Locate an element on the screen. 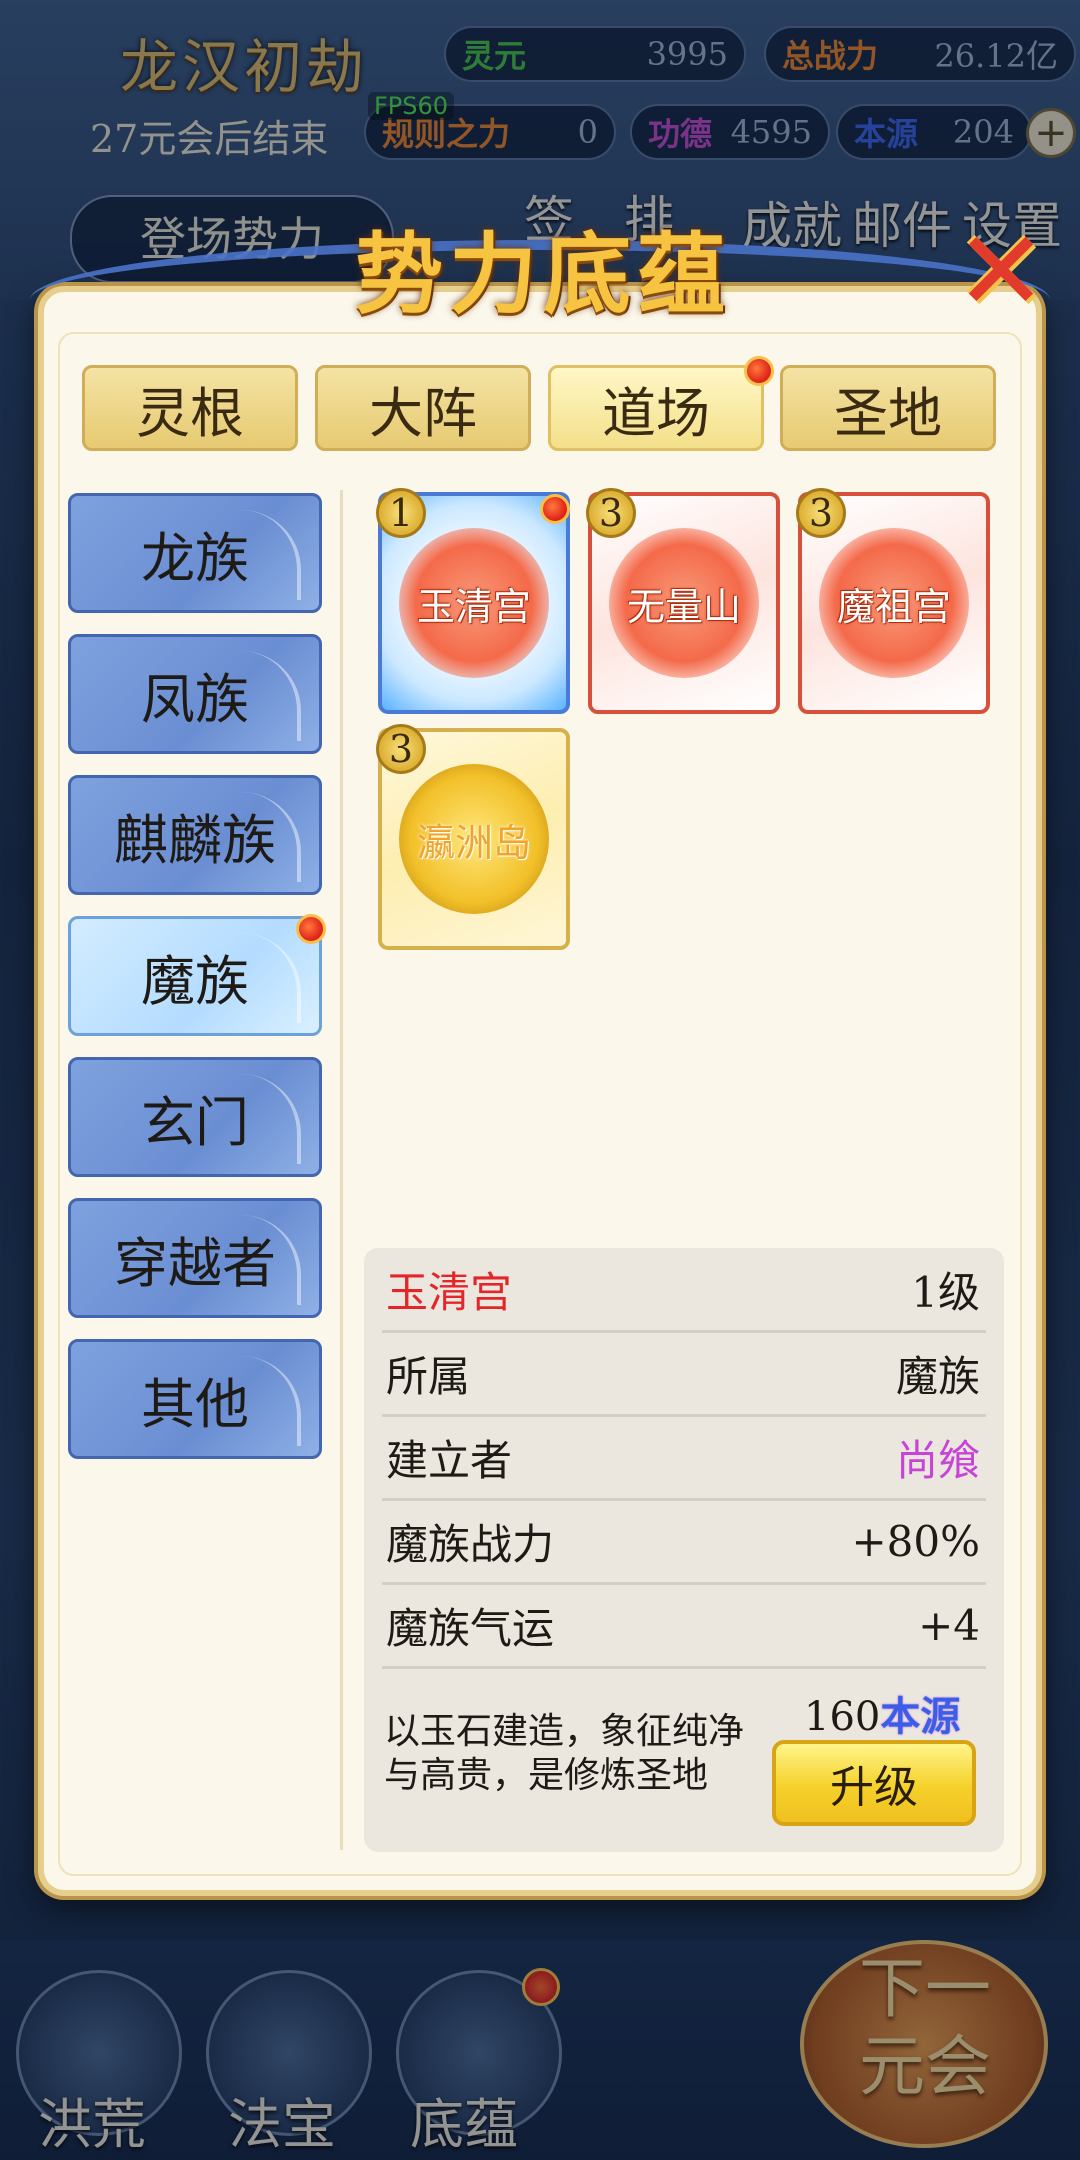  card-wuliangshan: 无量山 3 is located at coordinates (683, 601).